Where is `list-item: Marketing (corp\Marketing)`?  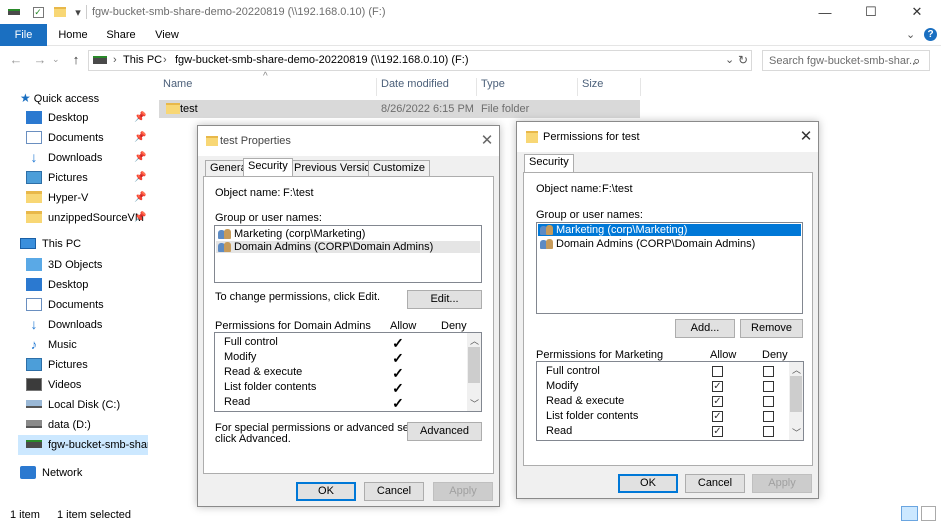
list-item: Marketing (corp\Marketing) is located at coordinates (291, 234).